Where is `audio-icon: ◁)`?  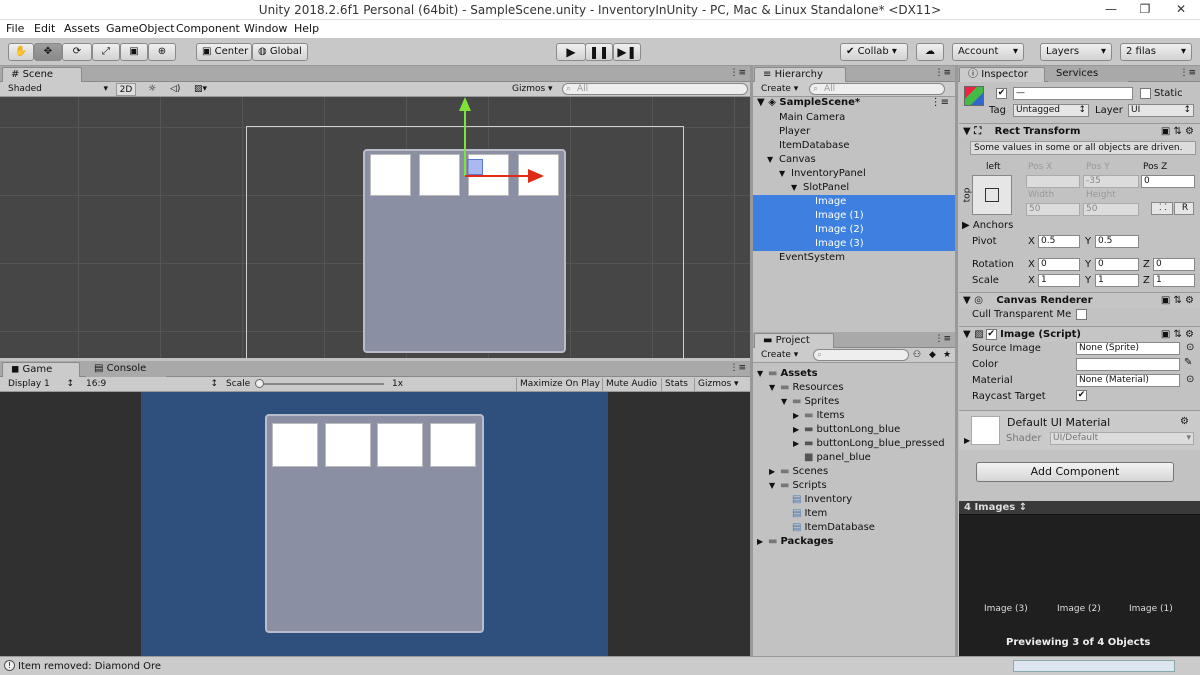
audio-icon: ◁) is located at coordinates (175, 89).